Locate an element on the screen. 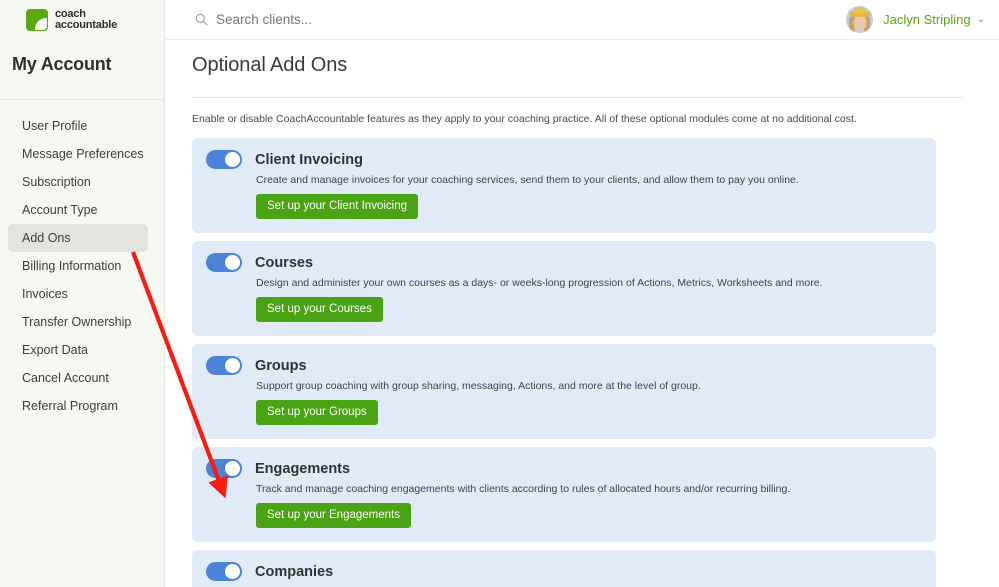 This screenshot has height=587, width=999. sidebar-item-subscription: Subscription is located at coordinates (78, 182).